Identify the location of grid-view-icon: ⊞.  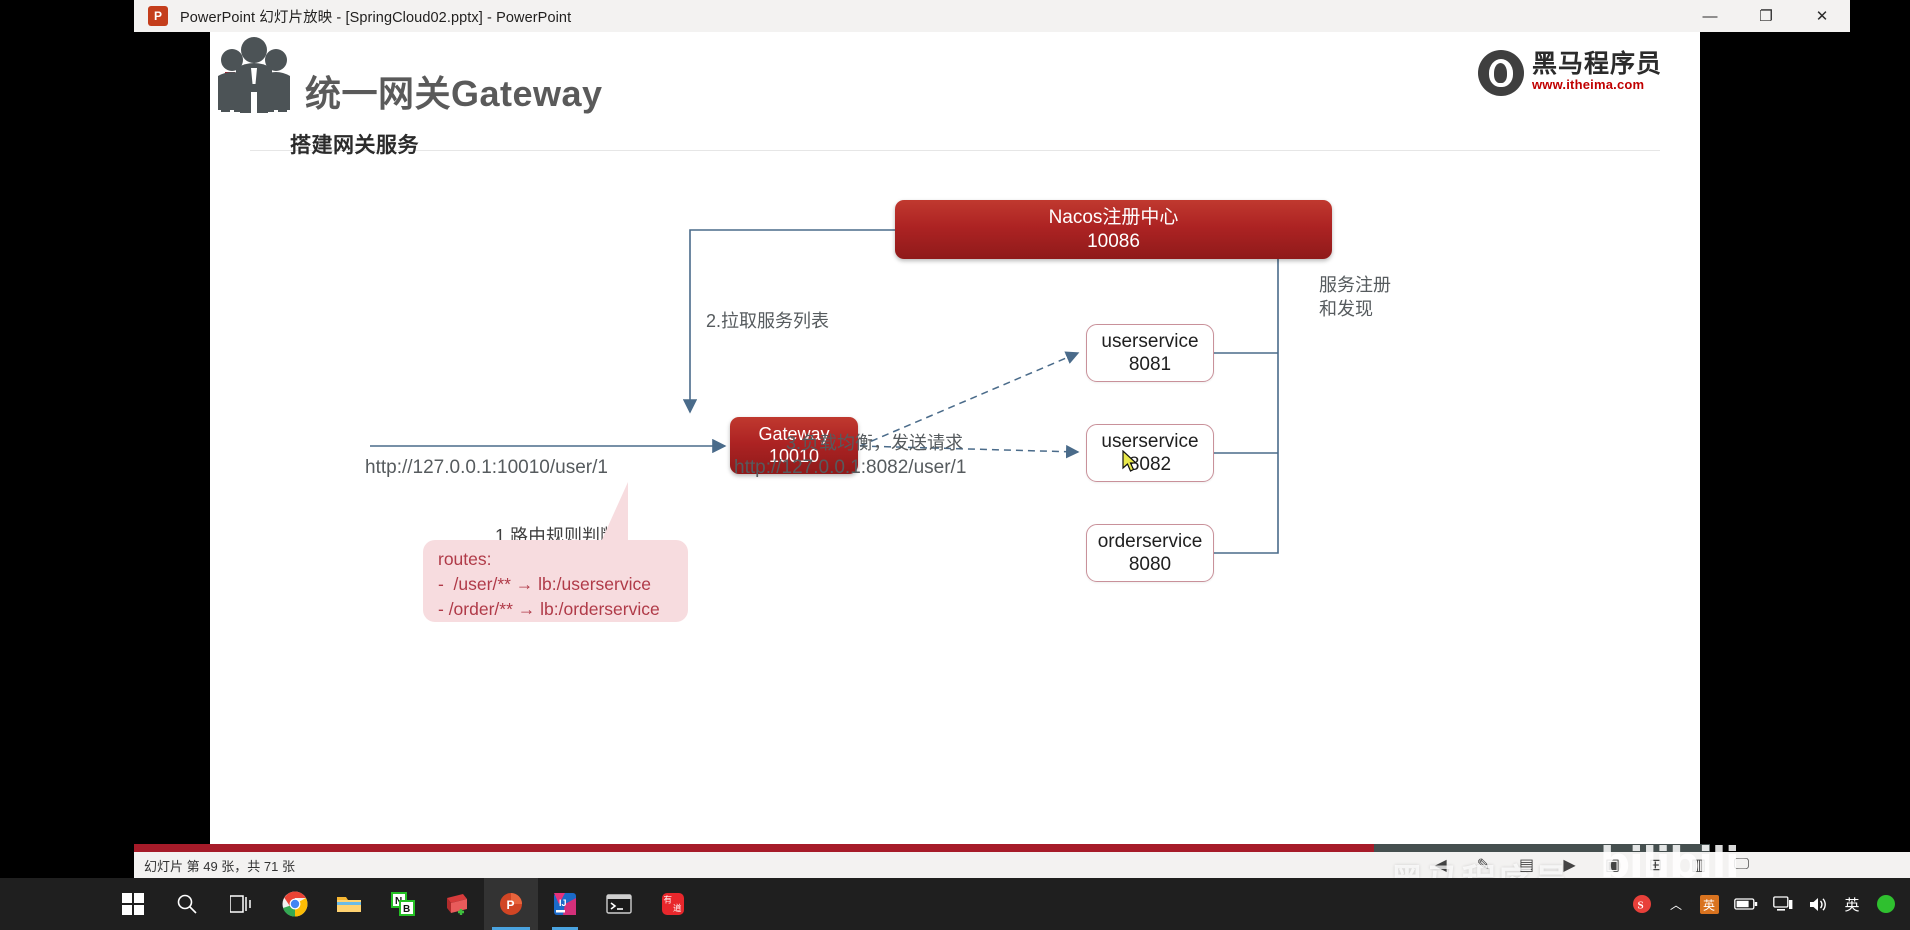
(1655, 865).